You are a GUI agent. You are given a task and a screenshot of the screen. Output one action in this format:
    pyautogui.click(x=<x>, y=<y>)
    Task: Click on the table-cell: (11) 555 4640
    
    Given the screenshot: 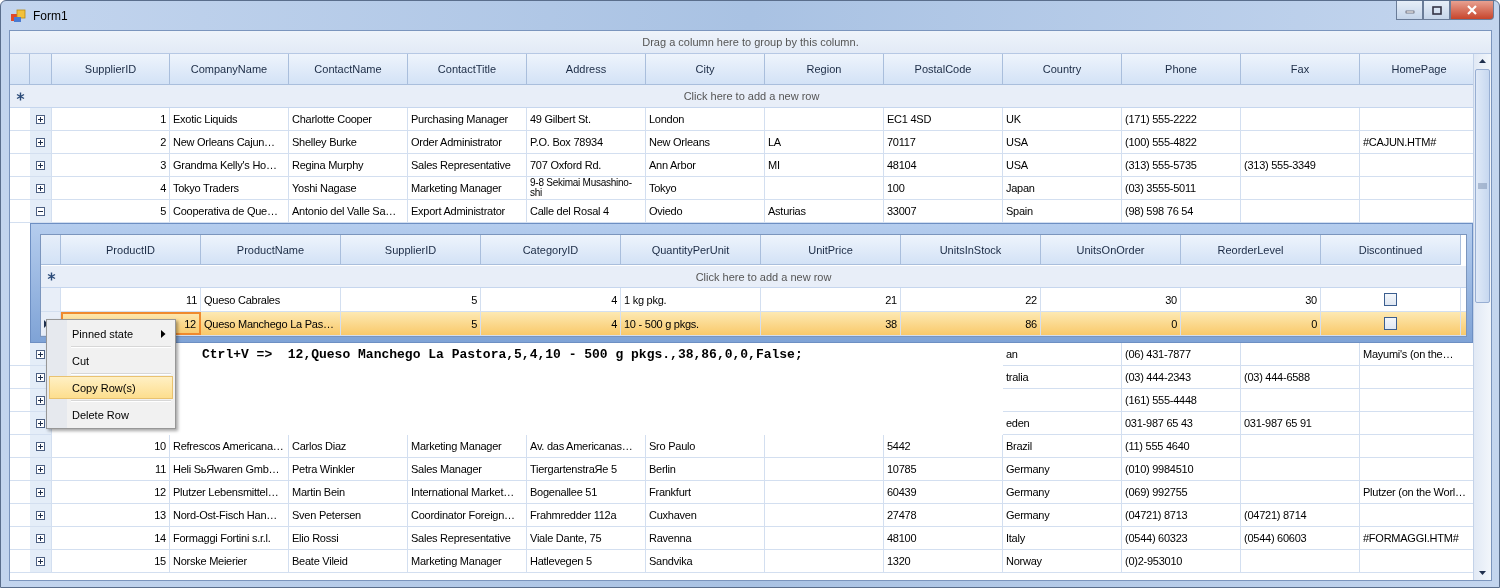 What is the action you would take?
    pyautogui.click(x=1157, y=446)
    